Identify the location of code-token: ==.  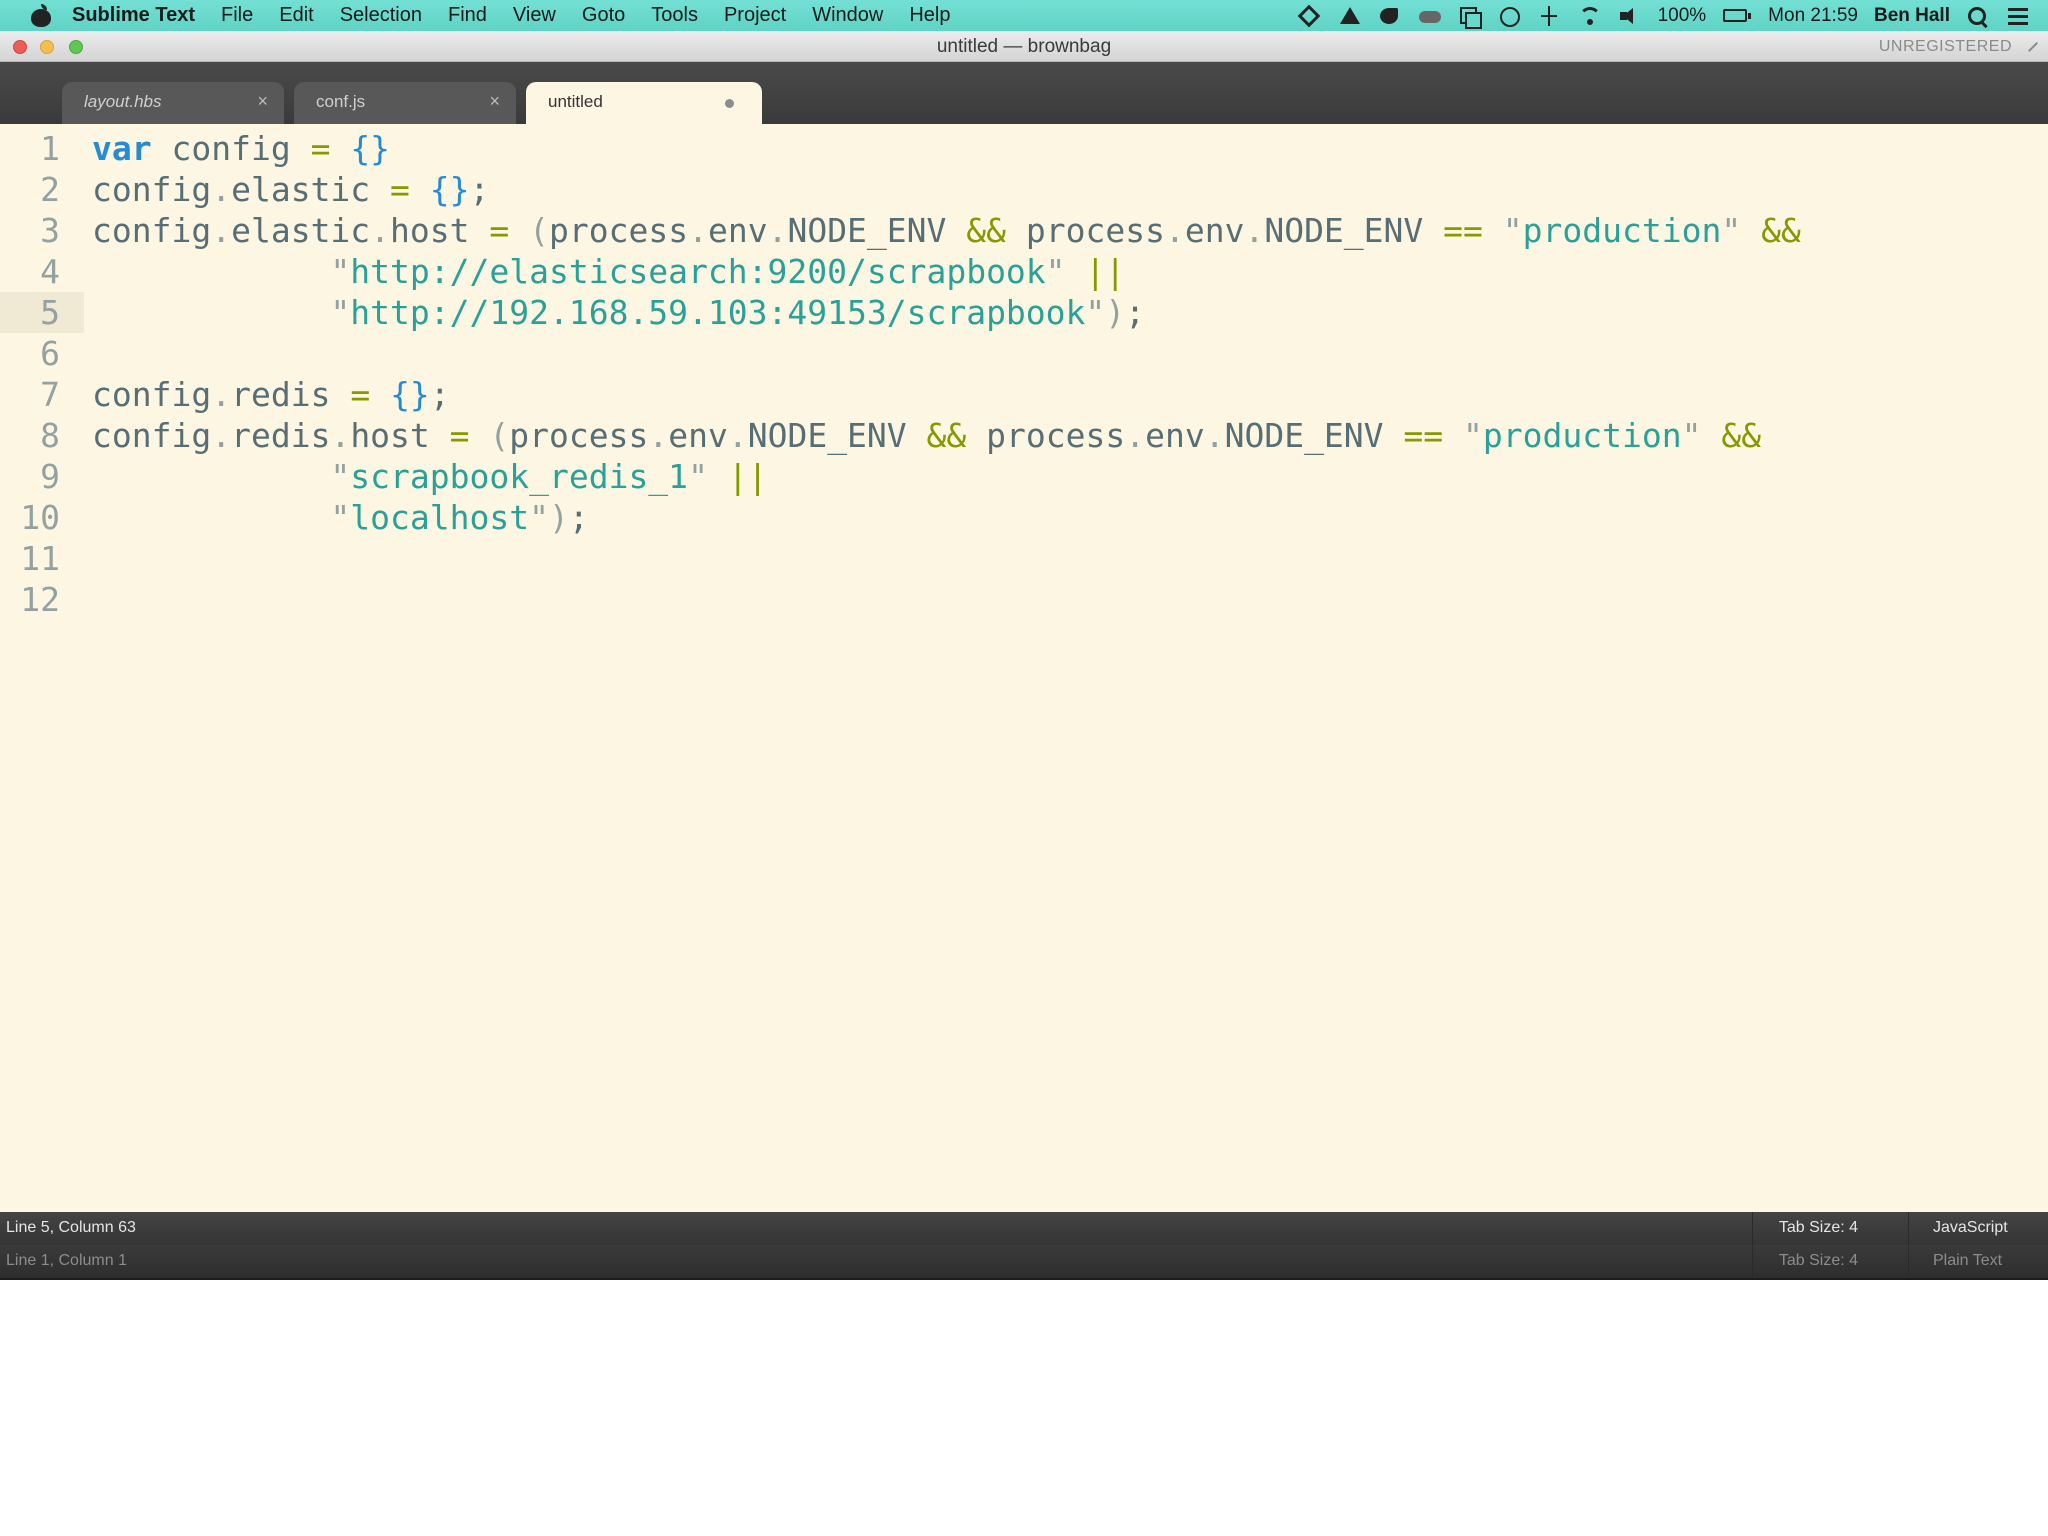
(1463, 230).